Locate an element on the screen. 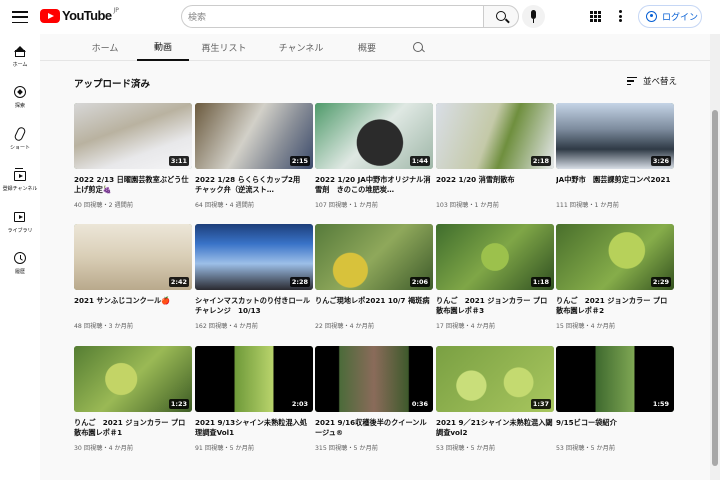  video-thumbnail: 2:18 is located at coordinates (495, 136).